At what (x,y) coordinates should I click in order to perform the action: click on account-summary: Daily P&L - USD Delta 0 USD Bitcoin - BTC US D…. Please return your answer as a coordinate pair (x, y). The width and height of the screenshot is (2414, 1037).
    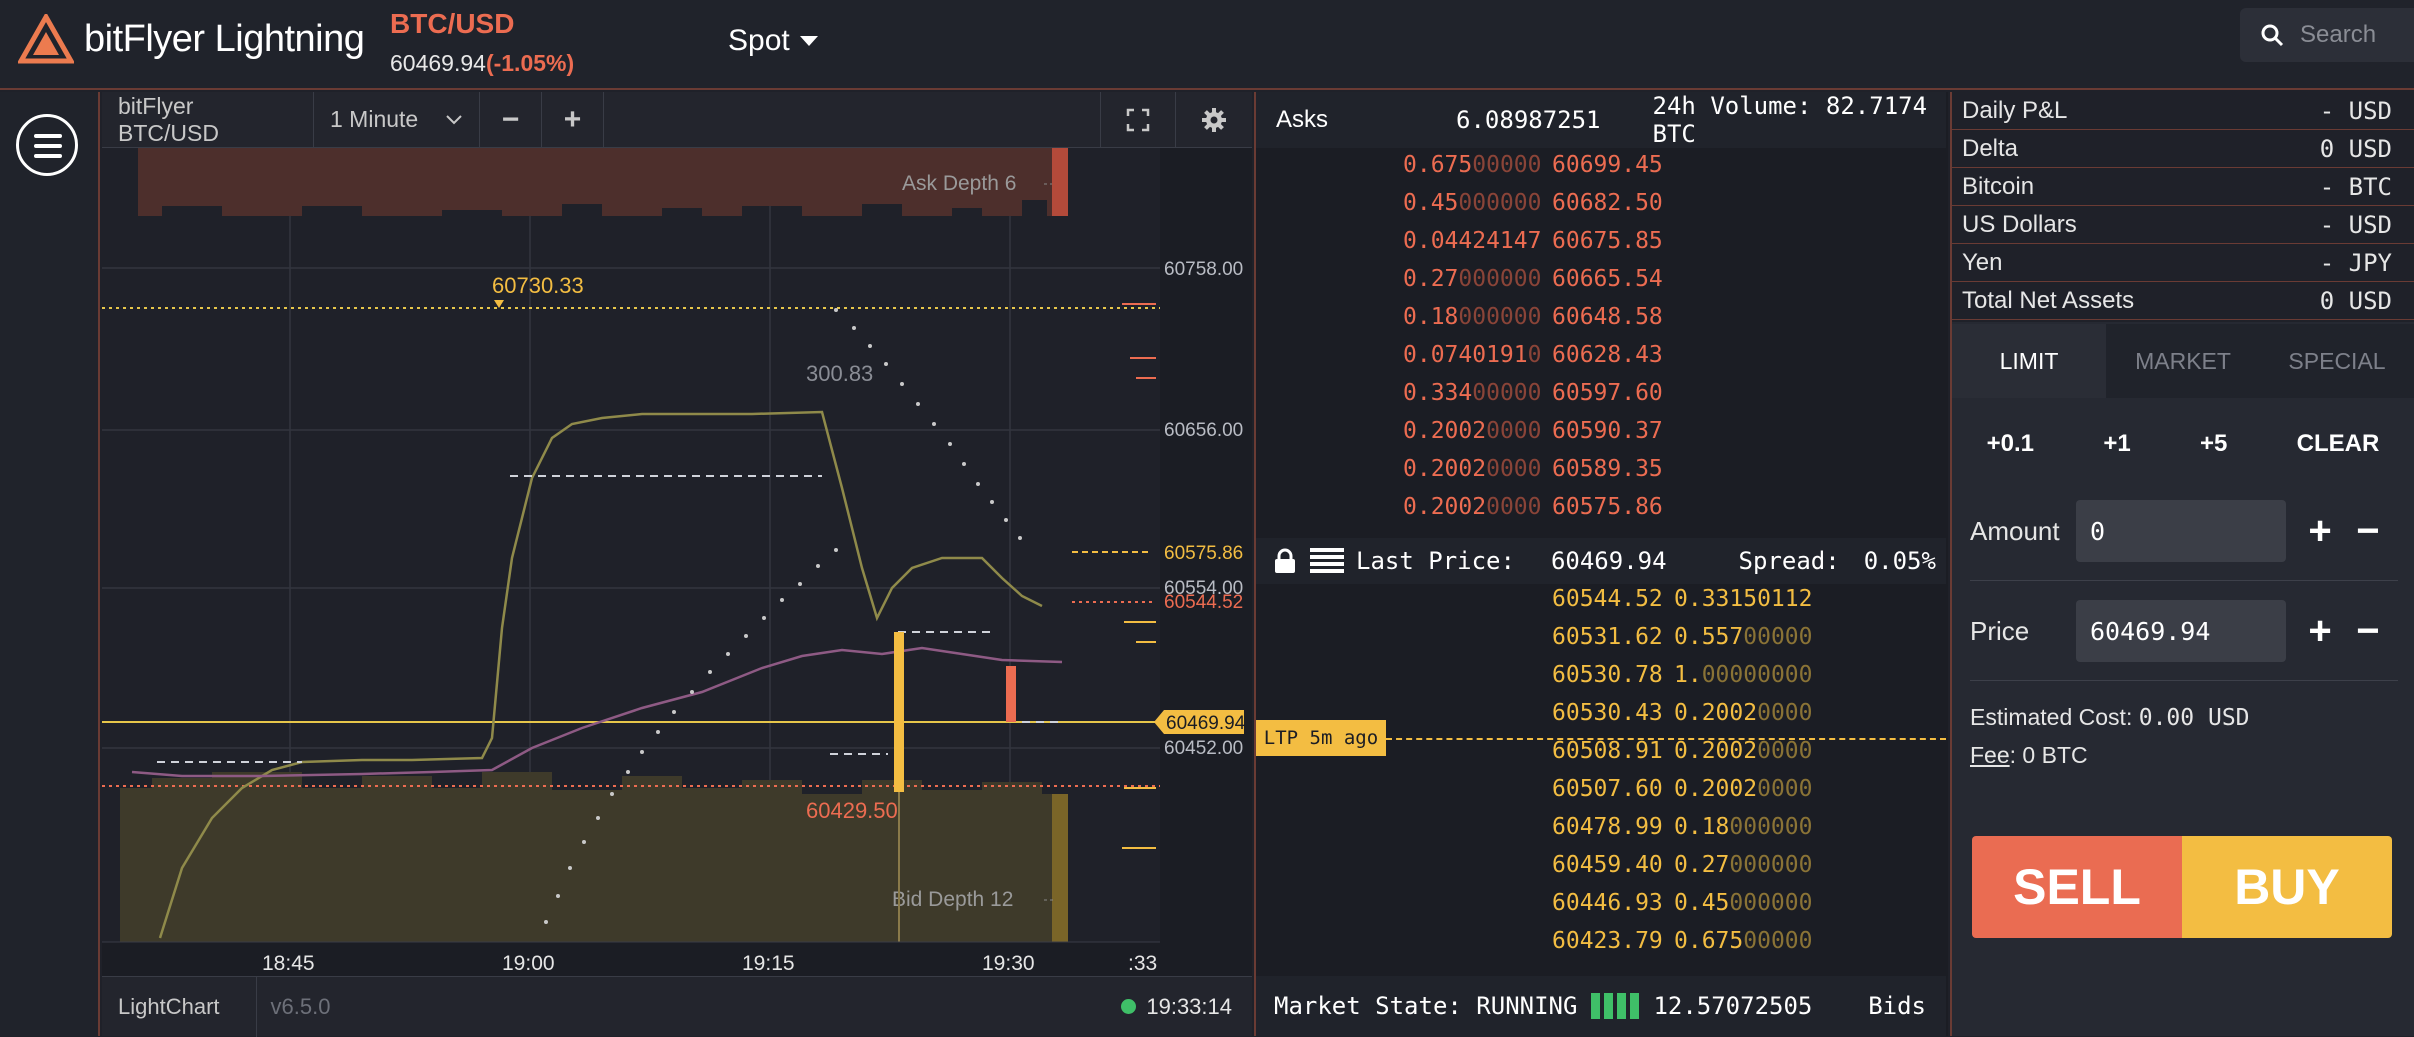
    Looking at the image, I should click on (2183, 207).